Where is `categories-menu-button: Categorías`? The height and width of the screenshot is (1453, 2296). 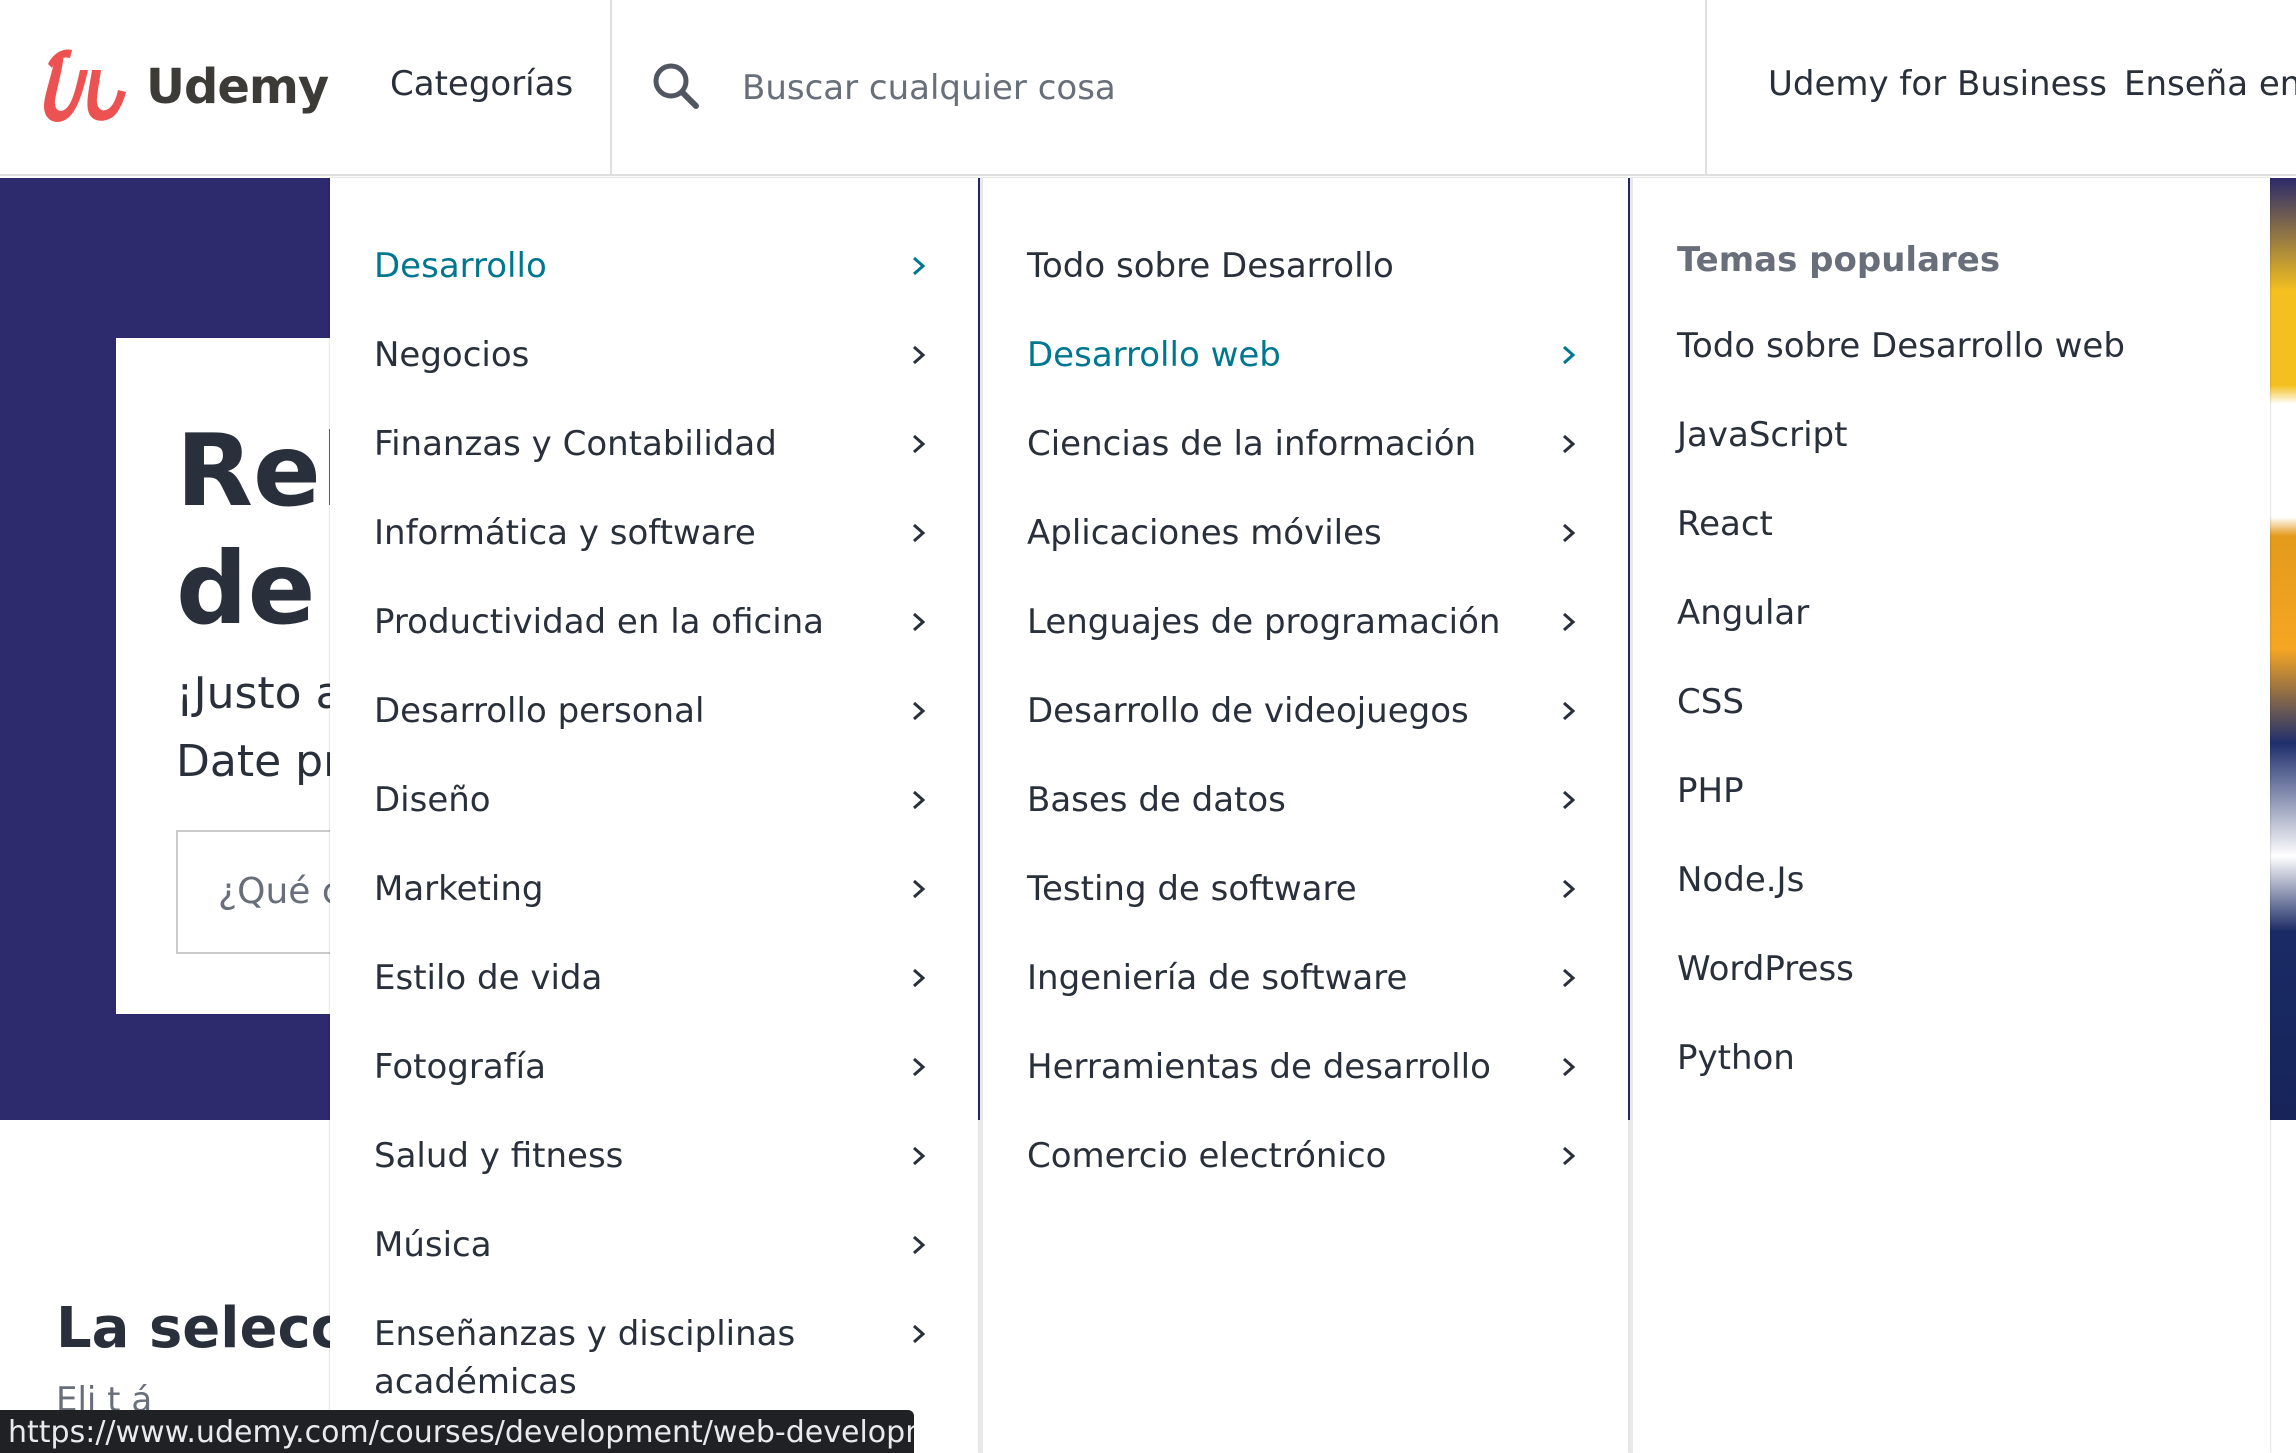 categories-menu-button: Categorías is located at coordinates (481, 84).